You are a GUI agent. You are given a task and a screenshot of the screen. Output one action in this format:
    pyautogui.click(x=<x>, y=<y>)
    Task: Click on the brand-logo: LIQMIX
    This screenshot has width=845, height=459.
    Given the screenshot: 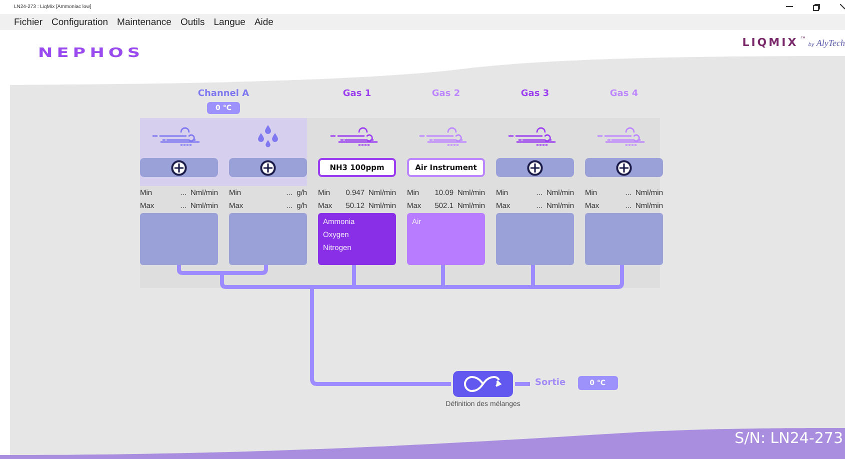 What is the action you would take?
    pyautogui.click(x=770, y=42)
    